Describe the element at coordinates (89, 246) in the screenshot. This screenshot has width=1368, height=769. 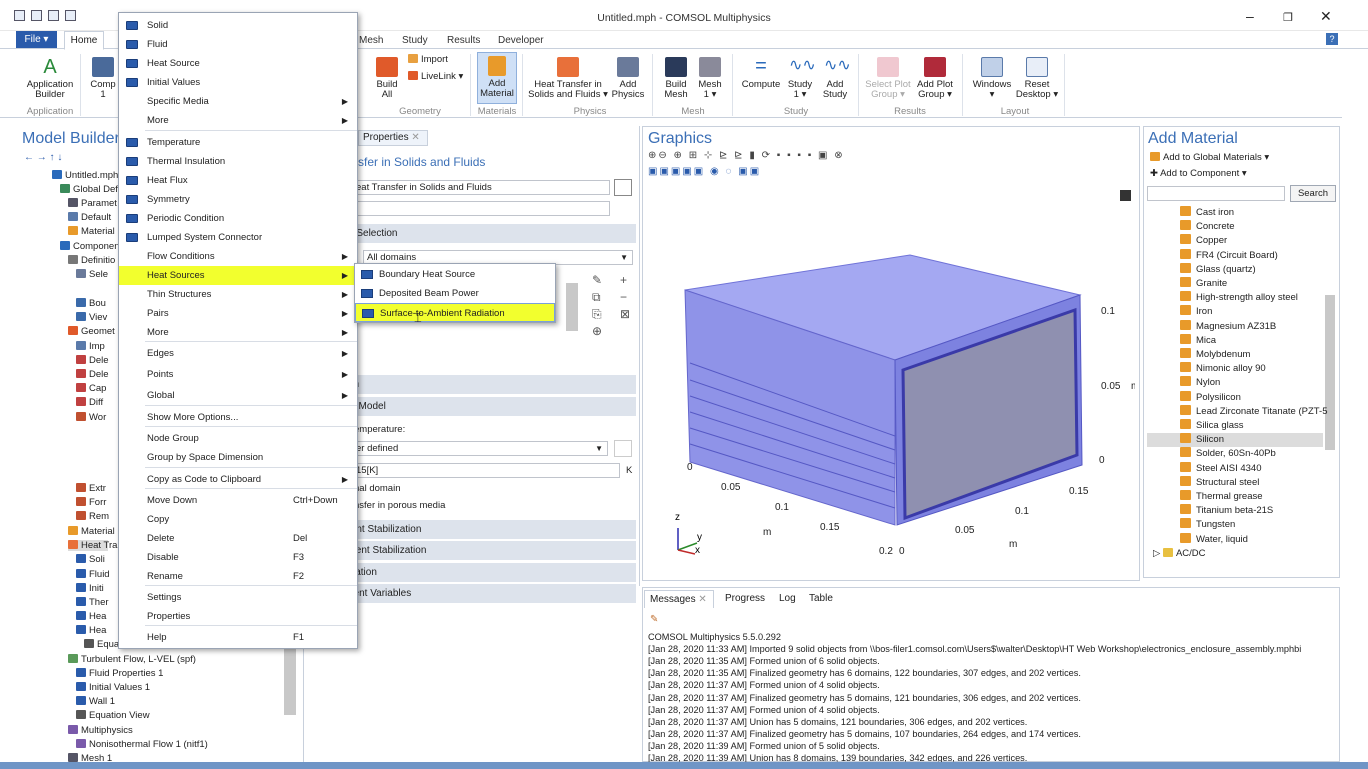
I see `tree-node: Componen` at that location.